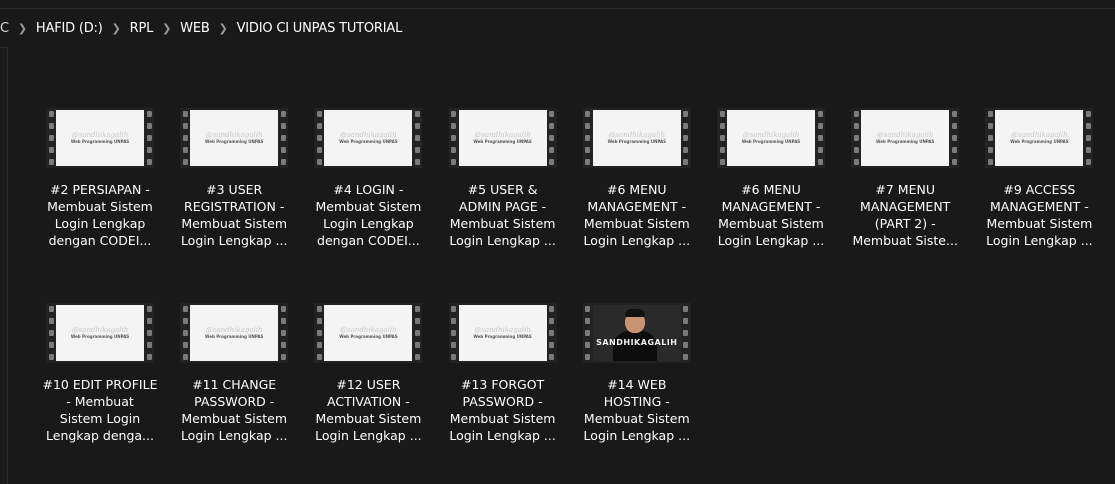 This screenshot has height=484, width=1115. What do you see at coordinates (100, 401) in the screenshot?
I see `file-name-line: - Membuat` at bounding box center [100, 401].